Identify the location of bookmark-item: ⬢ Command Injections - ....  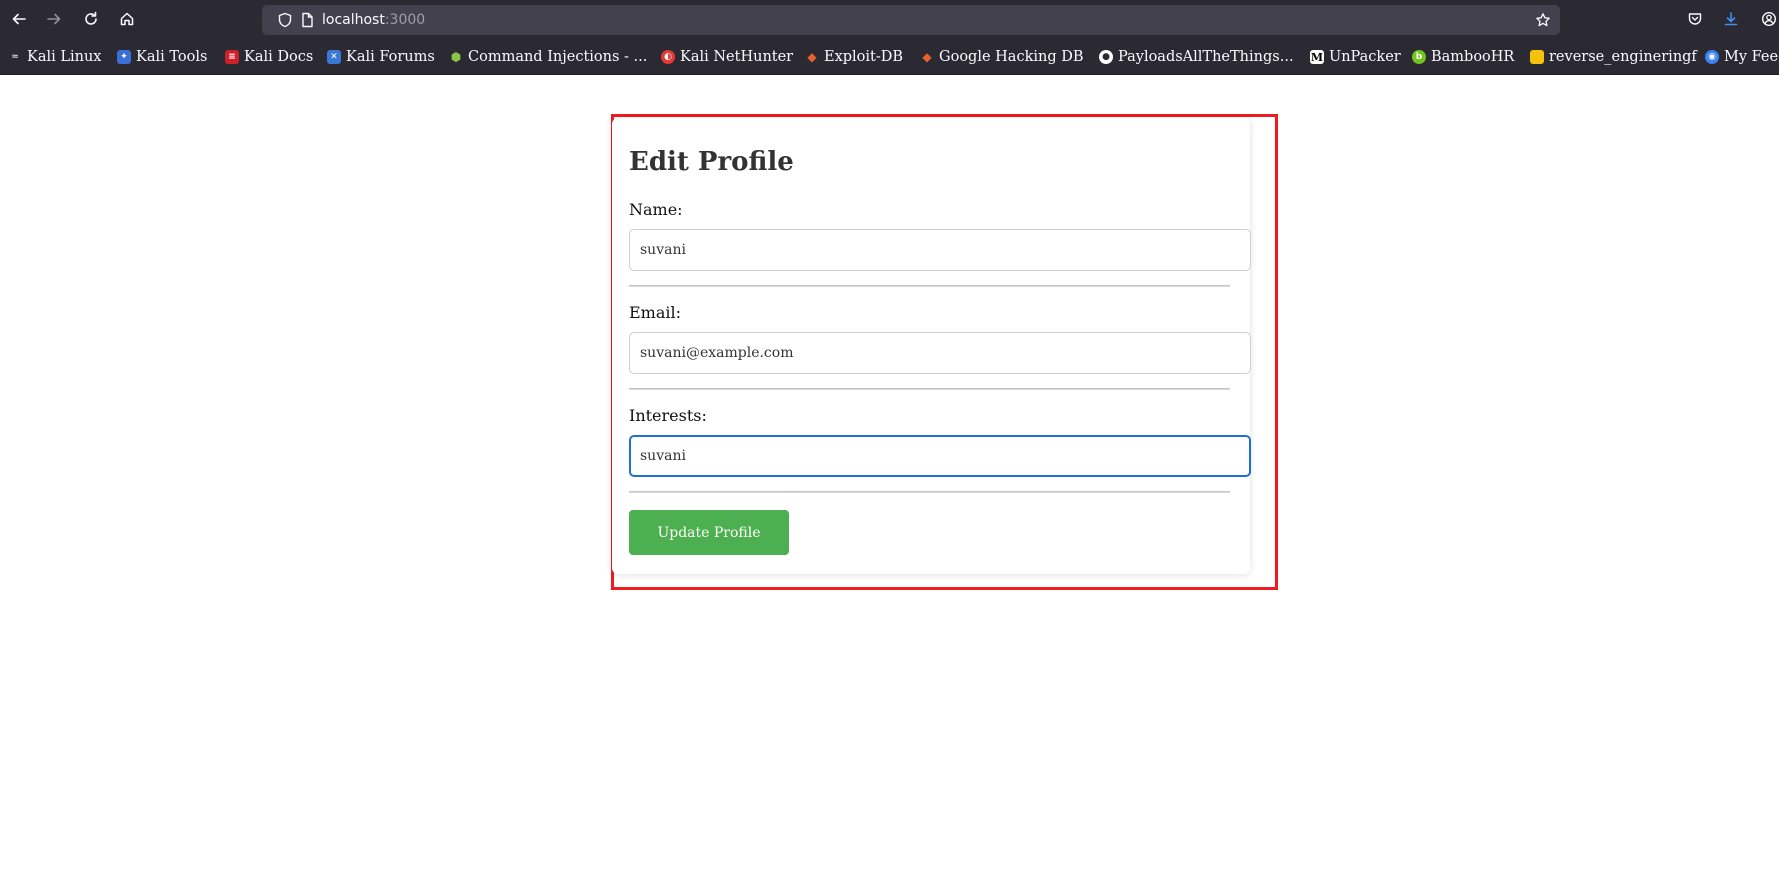
(548, 57).